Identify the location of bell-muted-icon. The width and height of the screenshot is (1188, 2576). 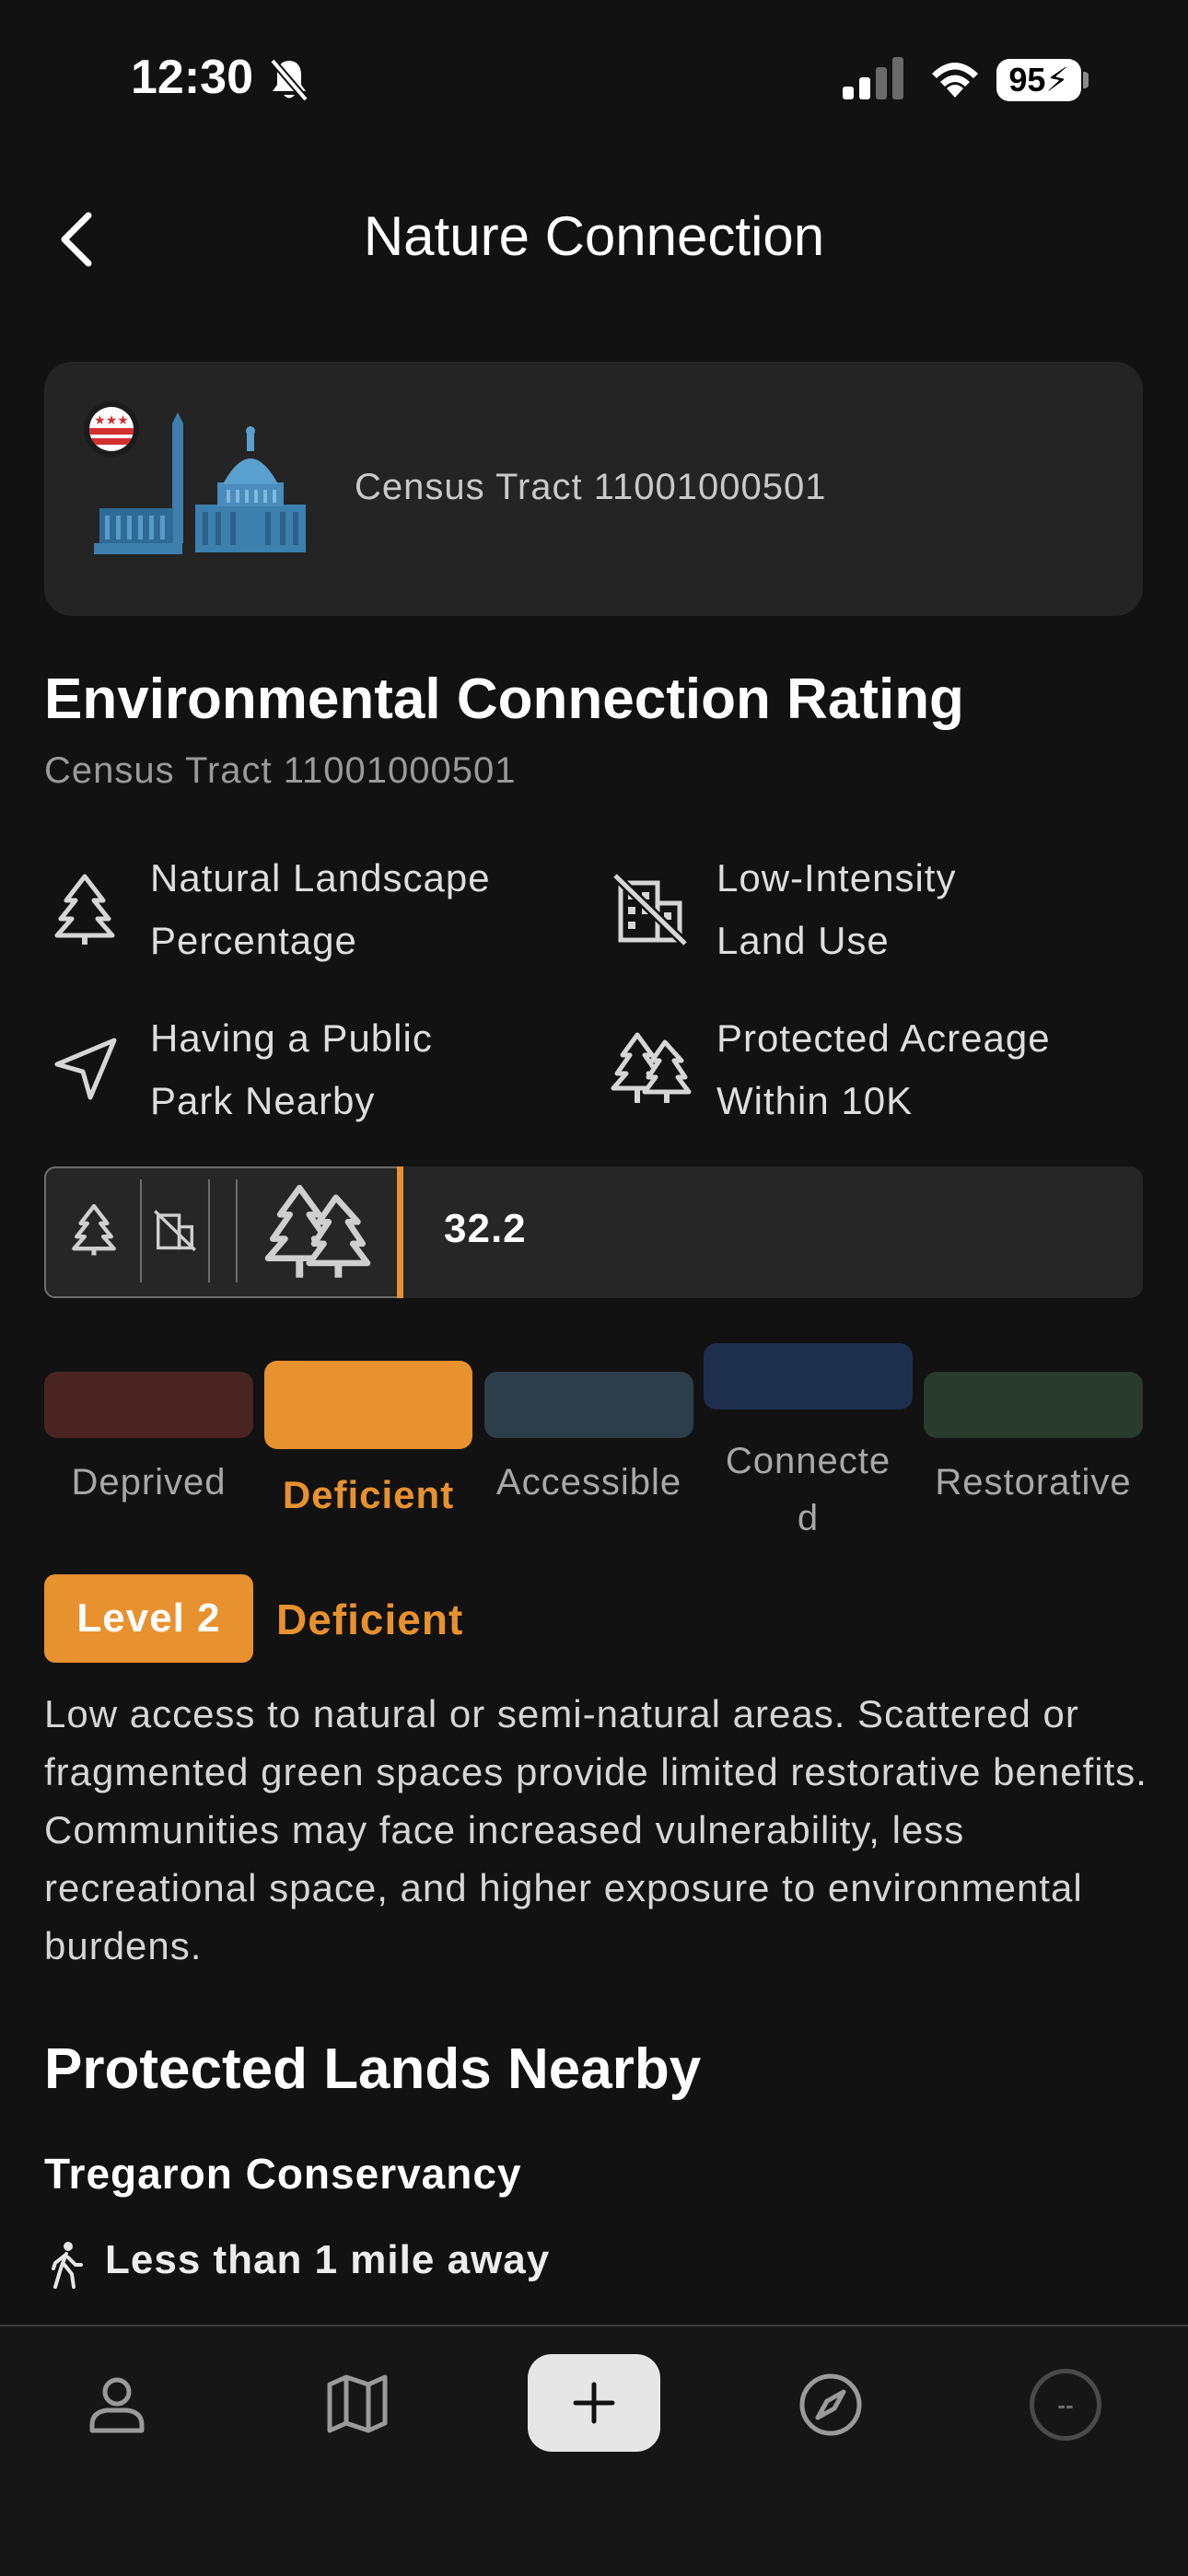
(289, 80).